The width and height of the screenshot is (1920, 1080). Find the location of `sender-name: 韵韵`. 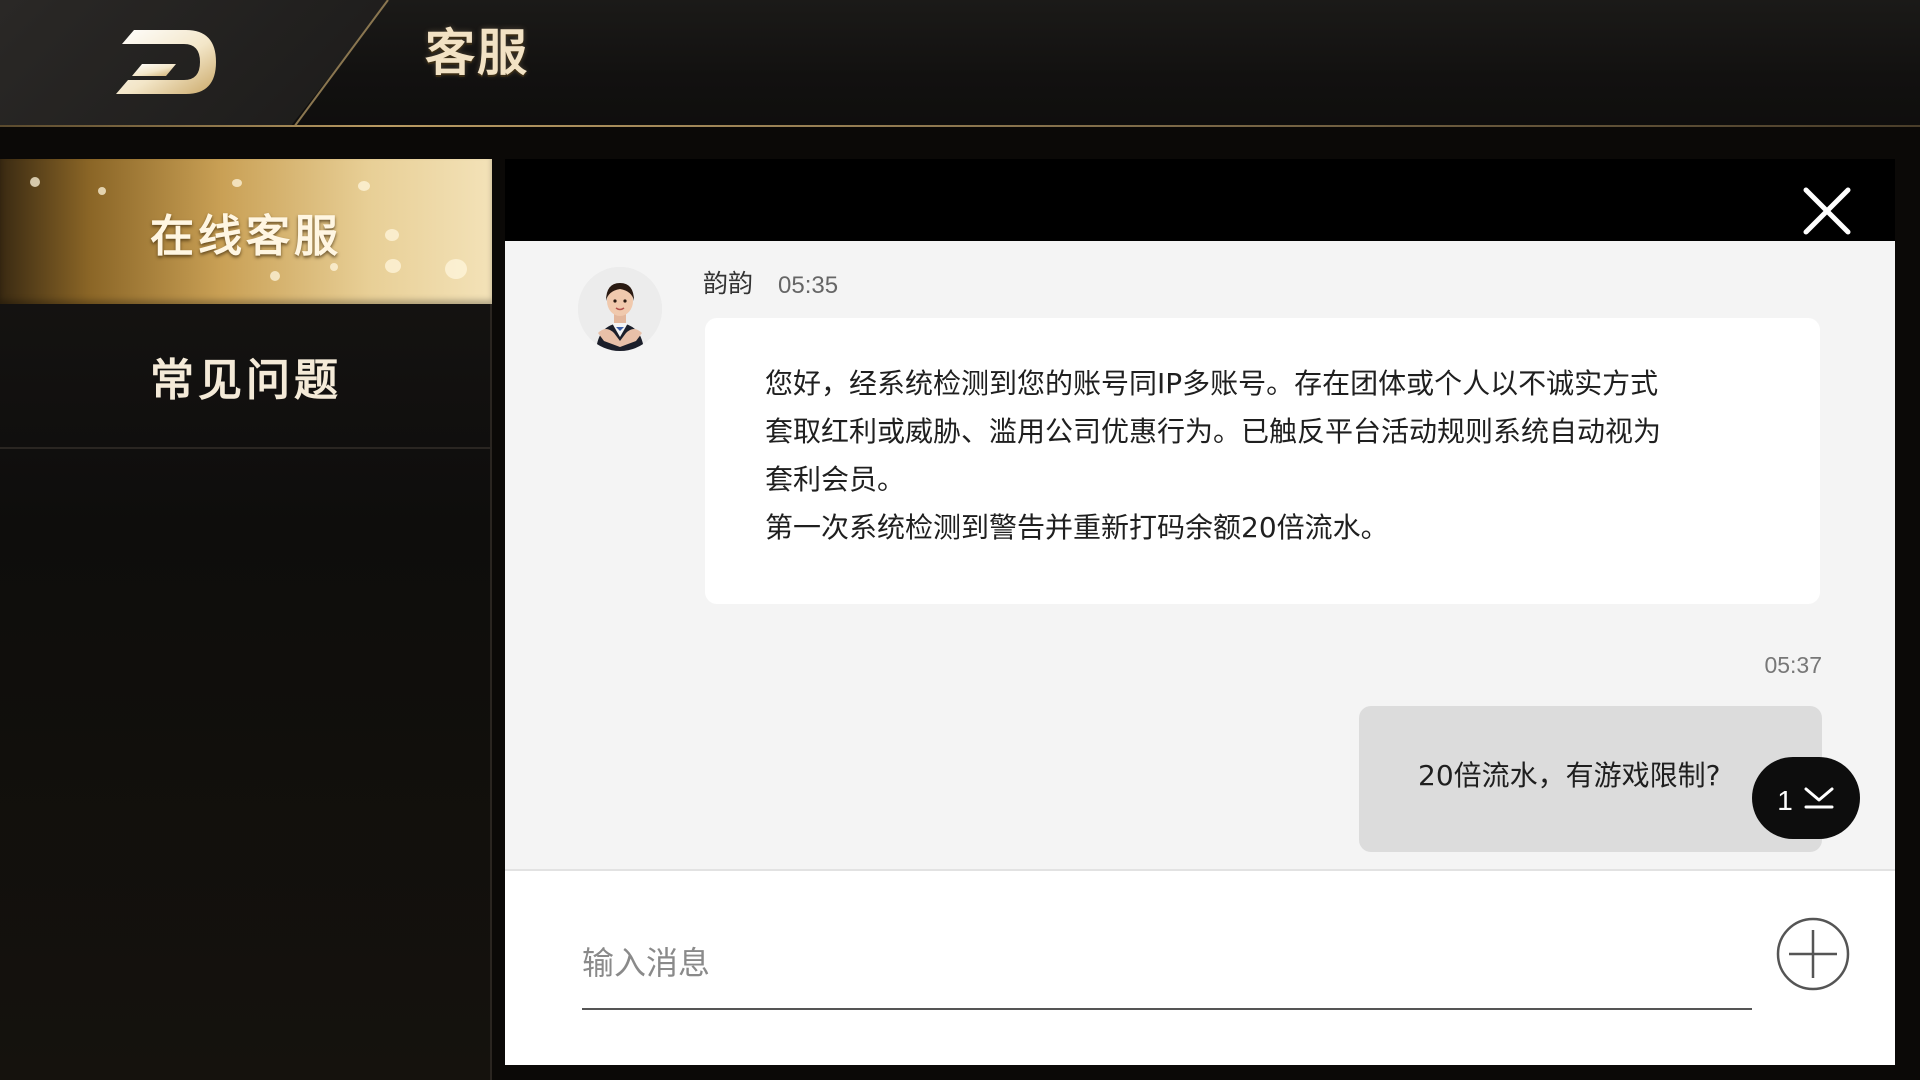

sender-name: 韵韵 is located at coordinates (728, 283).